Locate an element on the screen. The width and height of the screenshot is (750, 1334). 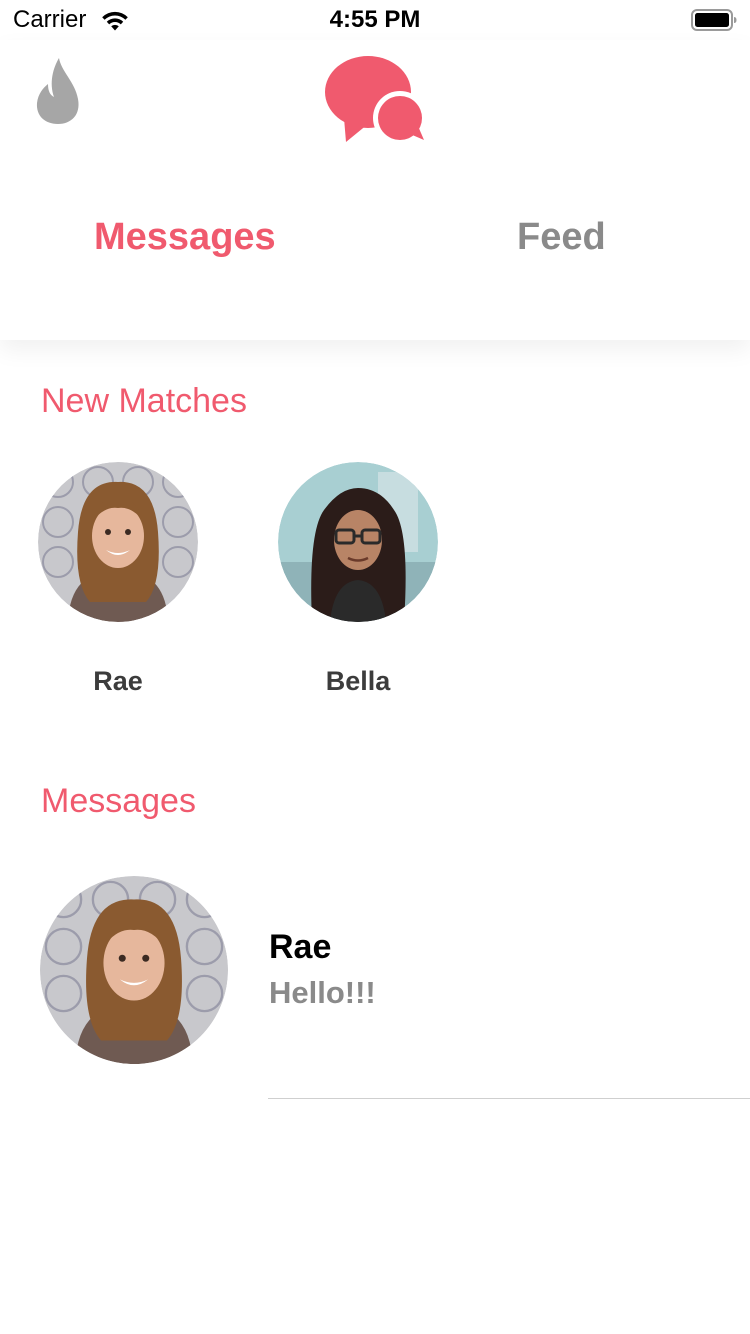
flame-icon is located at coordinates (58, 91).